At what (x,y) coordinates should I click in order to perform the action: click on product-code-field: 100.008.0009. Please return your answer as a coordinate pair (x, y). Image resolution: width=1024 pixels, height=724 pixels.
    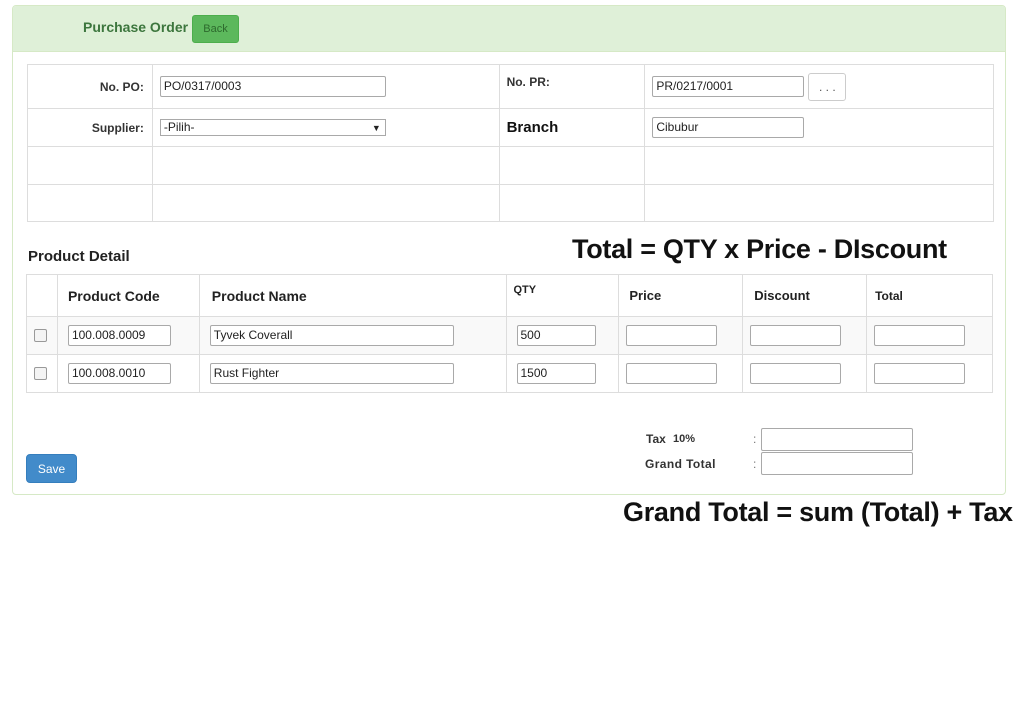
    Looking at the image, I should click on (119, 335).